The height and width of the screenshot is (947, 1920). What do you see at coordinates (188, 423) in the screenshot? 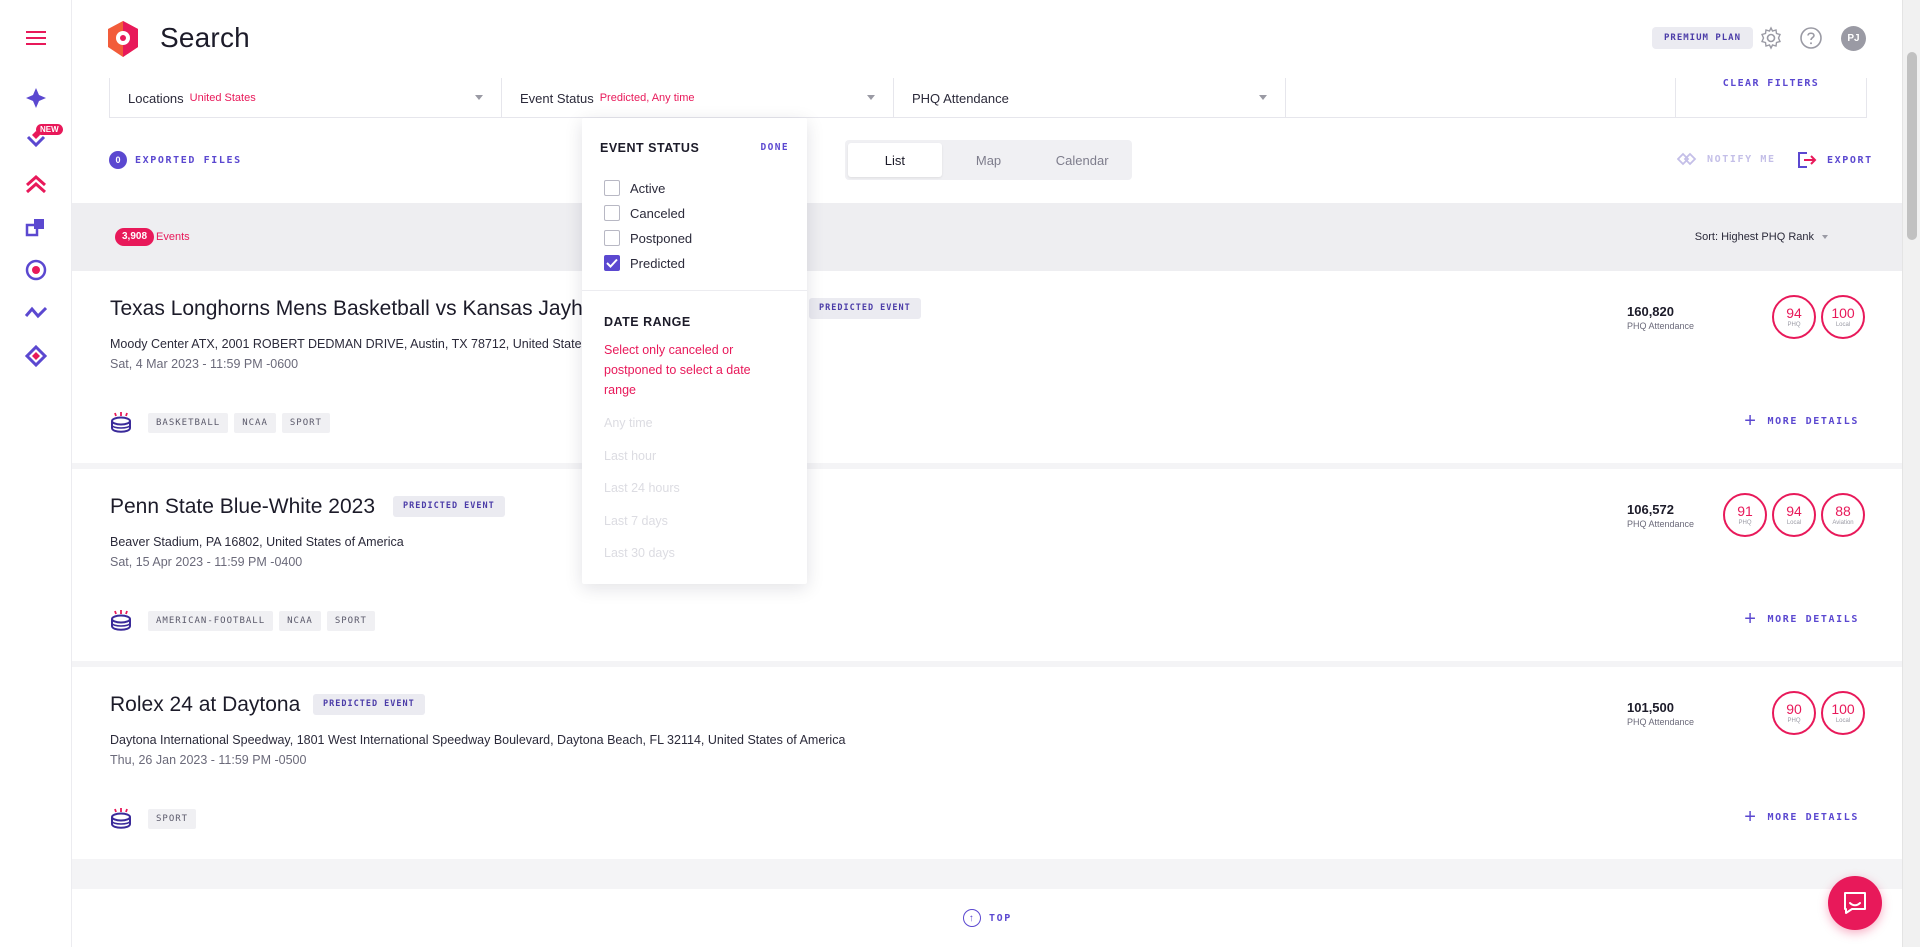
I see `tag: BASKETBALL` at bounding box center [188, 423].